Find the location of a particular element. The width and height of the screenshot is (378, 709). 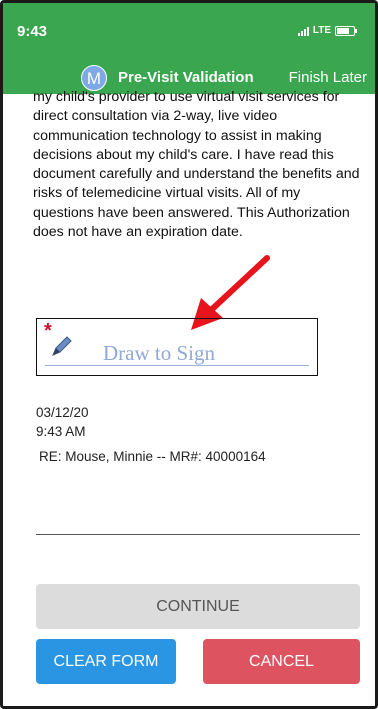

divider is located at coordinates (198, 534).